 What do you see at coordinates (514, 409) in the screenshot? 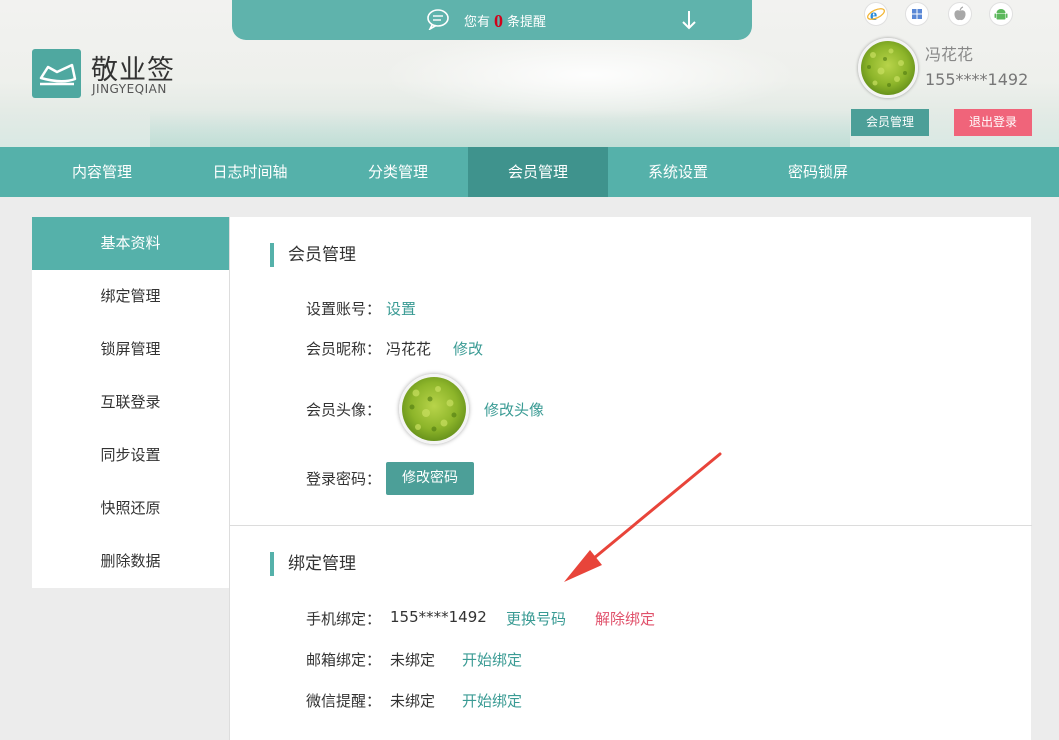
I see `edit-avatar-link: 修改头像` at bounding box center [514, 409].